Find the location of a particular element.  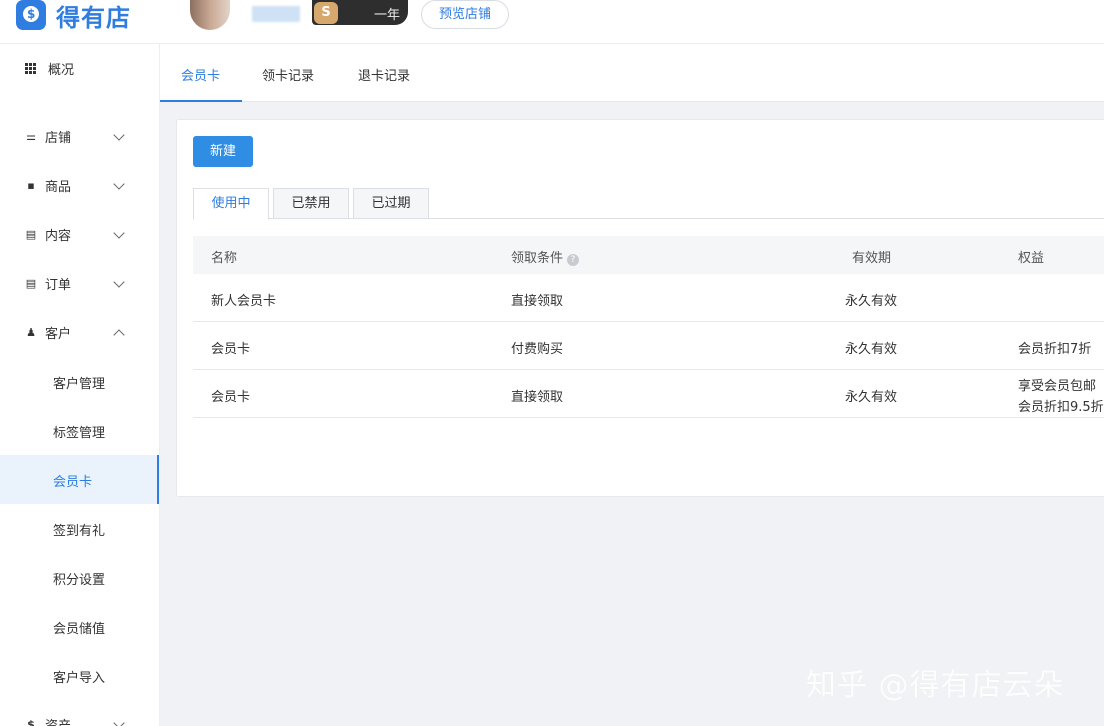

sidebar-item-goods: ▪ 商品 is located at coordinates (79, 185).